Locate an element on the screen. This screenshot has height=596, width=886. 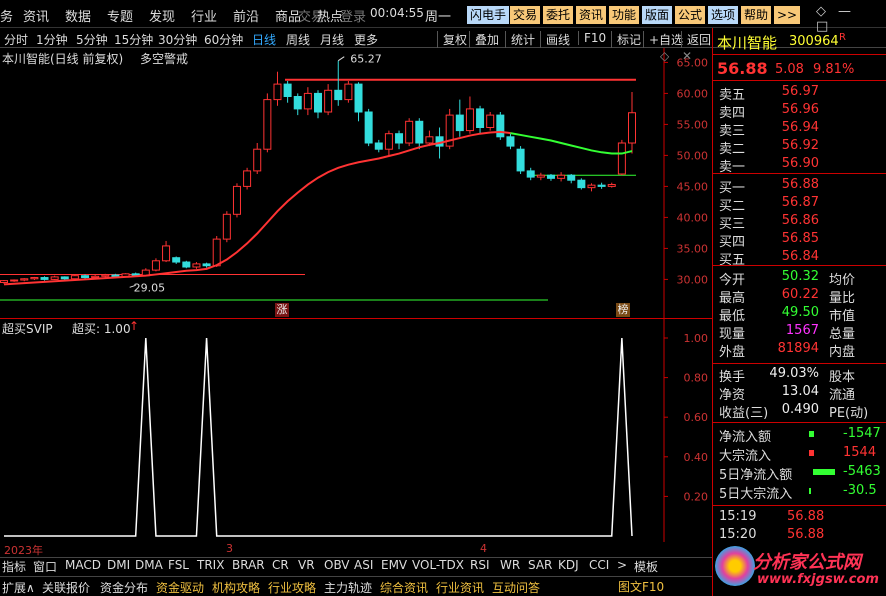
bottom-link-5: 行业攻略 is located at coordinates (292, 587).